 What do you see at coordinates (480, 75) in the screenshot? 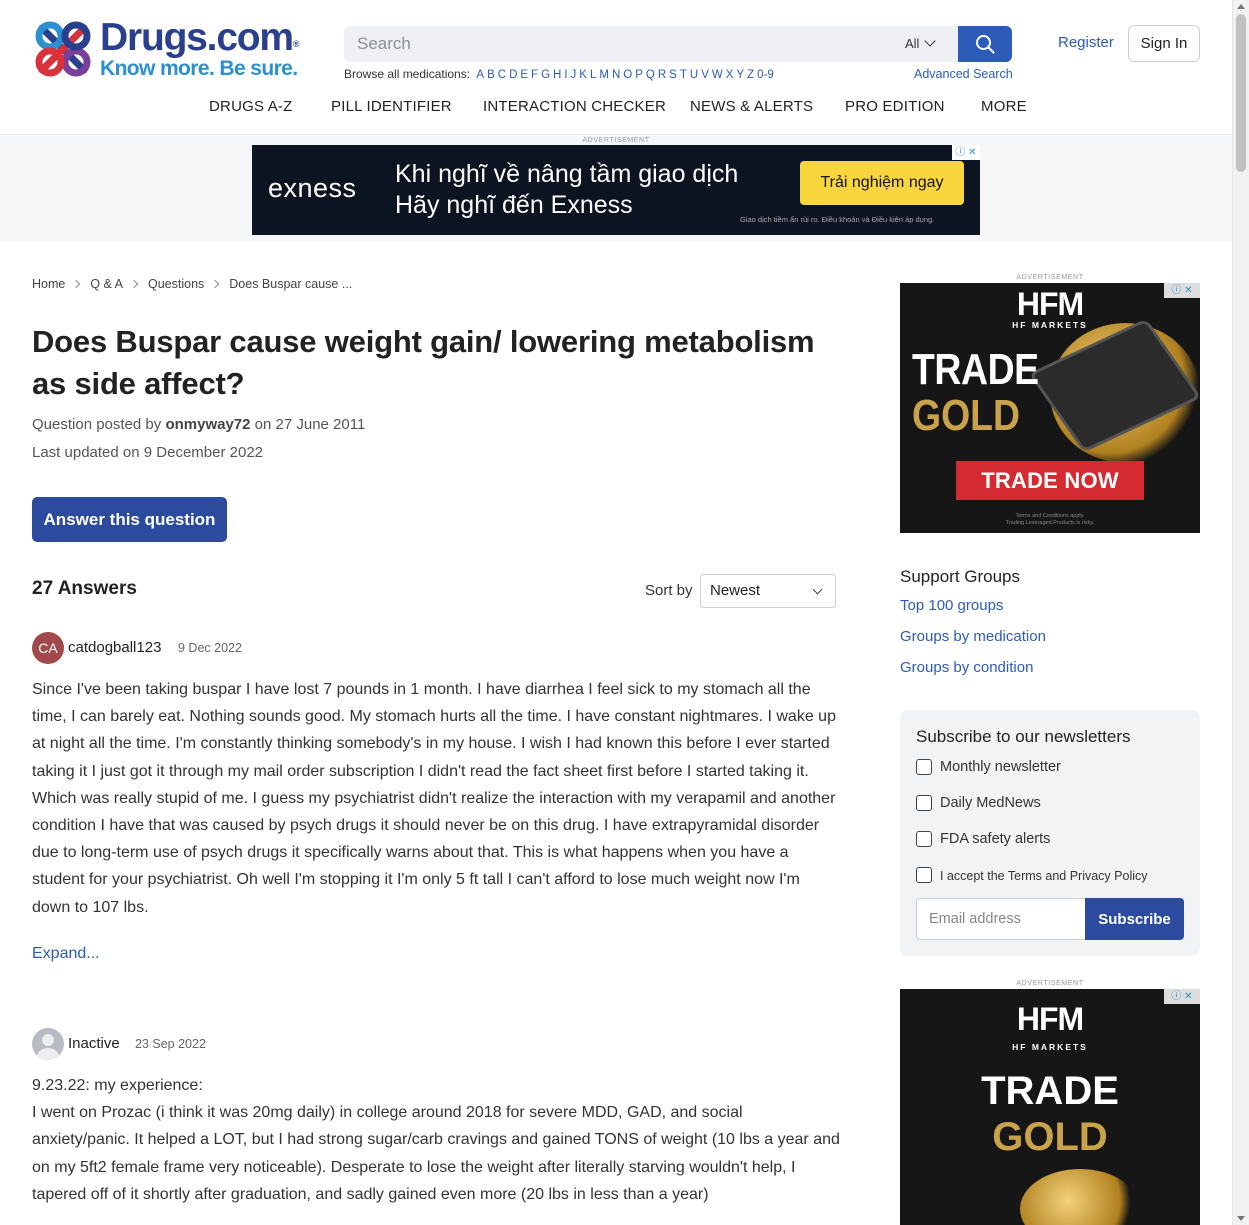
I see `browse-letter-link: A` at bounding box center [480, 75].